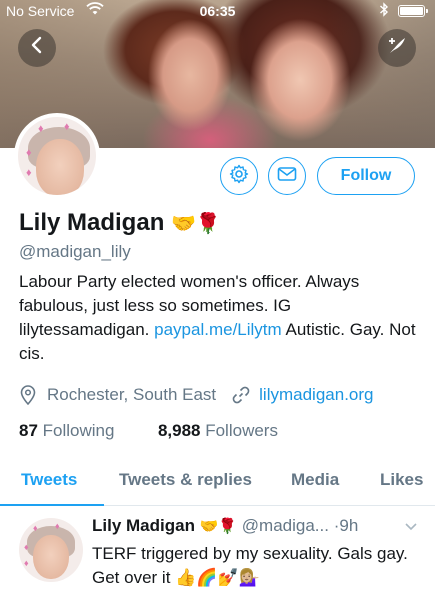 Image resolution: width=435 pixels, height=600 pixels. I want to click on location-pin-icon, so click(29, 395).